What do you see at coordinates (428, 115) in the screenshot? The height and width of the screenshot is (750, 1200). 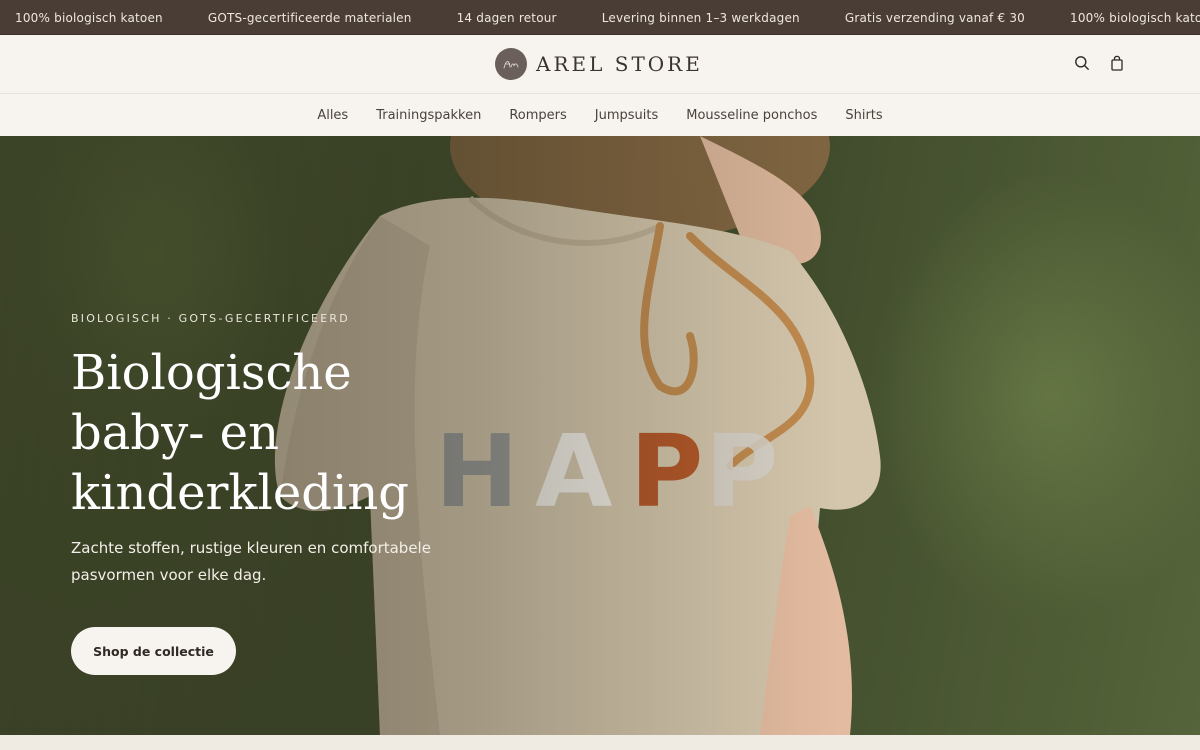 I see `nav-item-trainingspakken: Trainingspakken` at bounding box center [428, 115].